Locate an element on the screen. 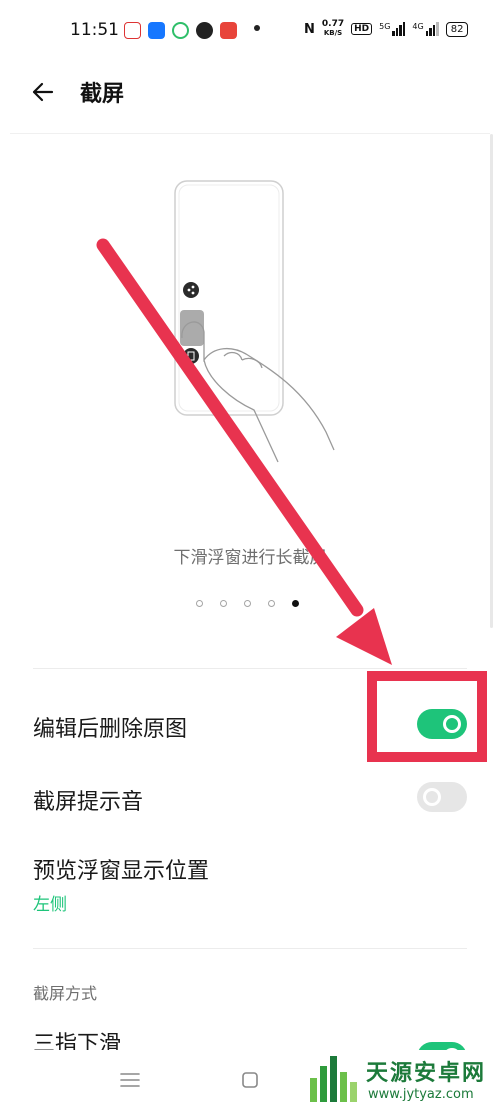 The width and height of the screenshot is (500, 1111). back-arrow-icon is located at coordinates (43, 92).